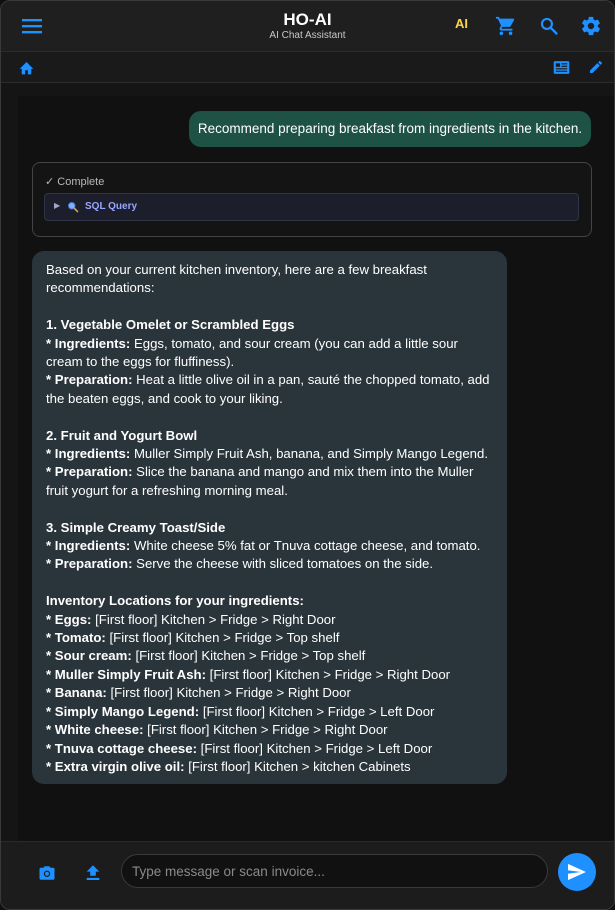 This screenshot has height=910, width=615. I want to click on sql-query-label: SQL Query, so click(111, 206).